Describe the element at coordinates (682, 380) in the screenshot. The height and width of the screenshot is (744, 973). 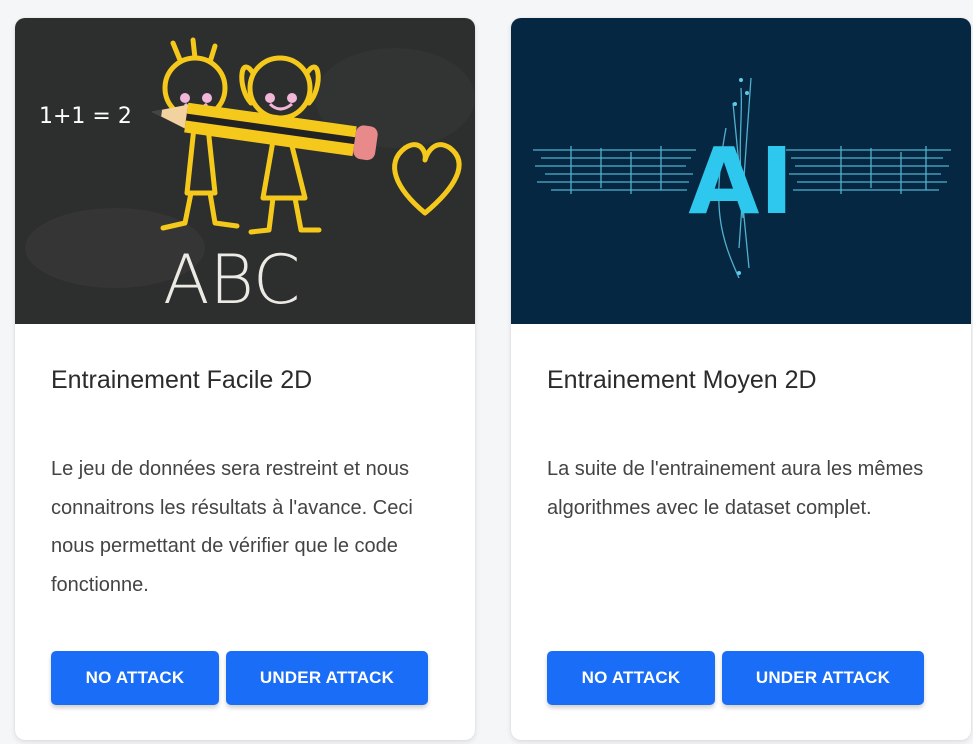
I see `card-title: Entrainement Moyen 2D` at that location.